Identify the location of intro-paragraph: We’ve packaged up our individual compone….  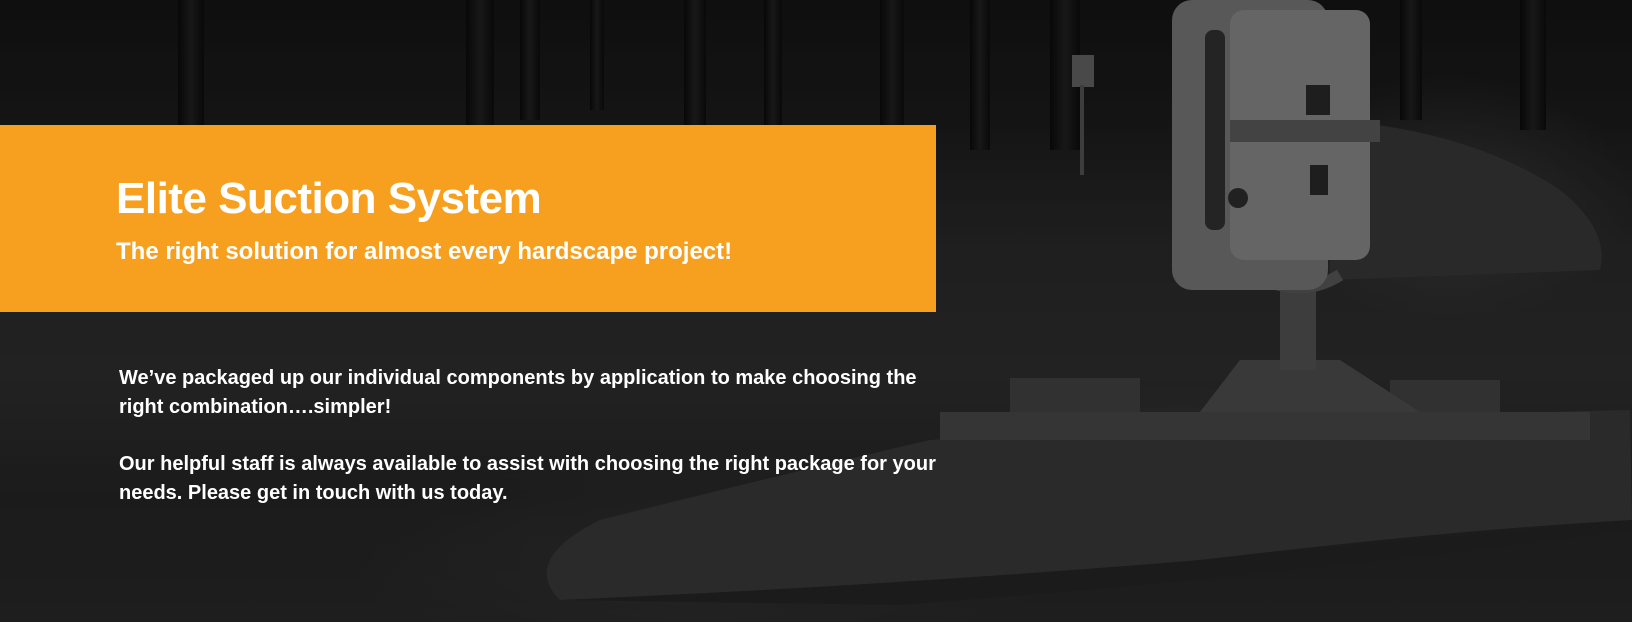
(518, 392).